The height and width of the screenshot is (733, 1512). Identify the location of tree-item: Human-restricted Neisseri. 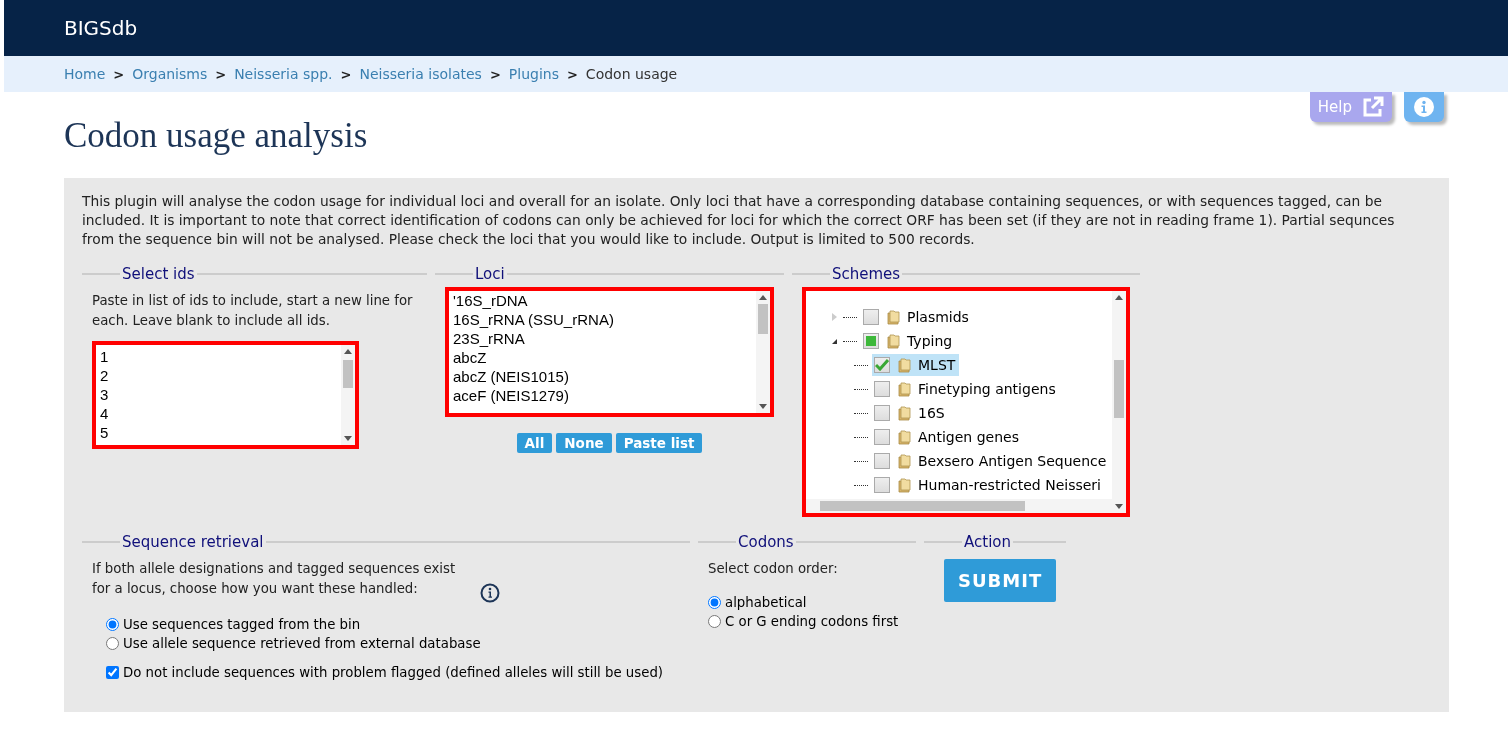
(988, 485).